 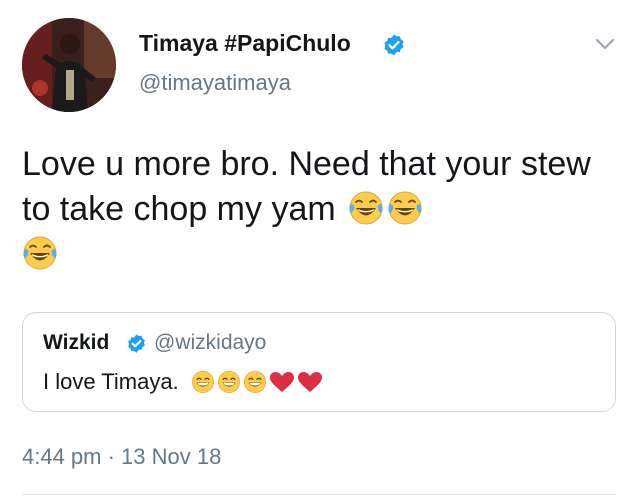 I want to click on divider, so click(x=319, y=494).